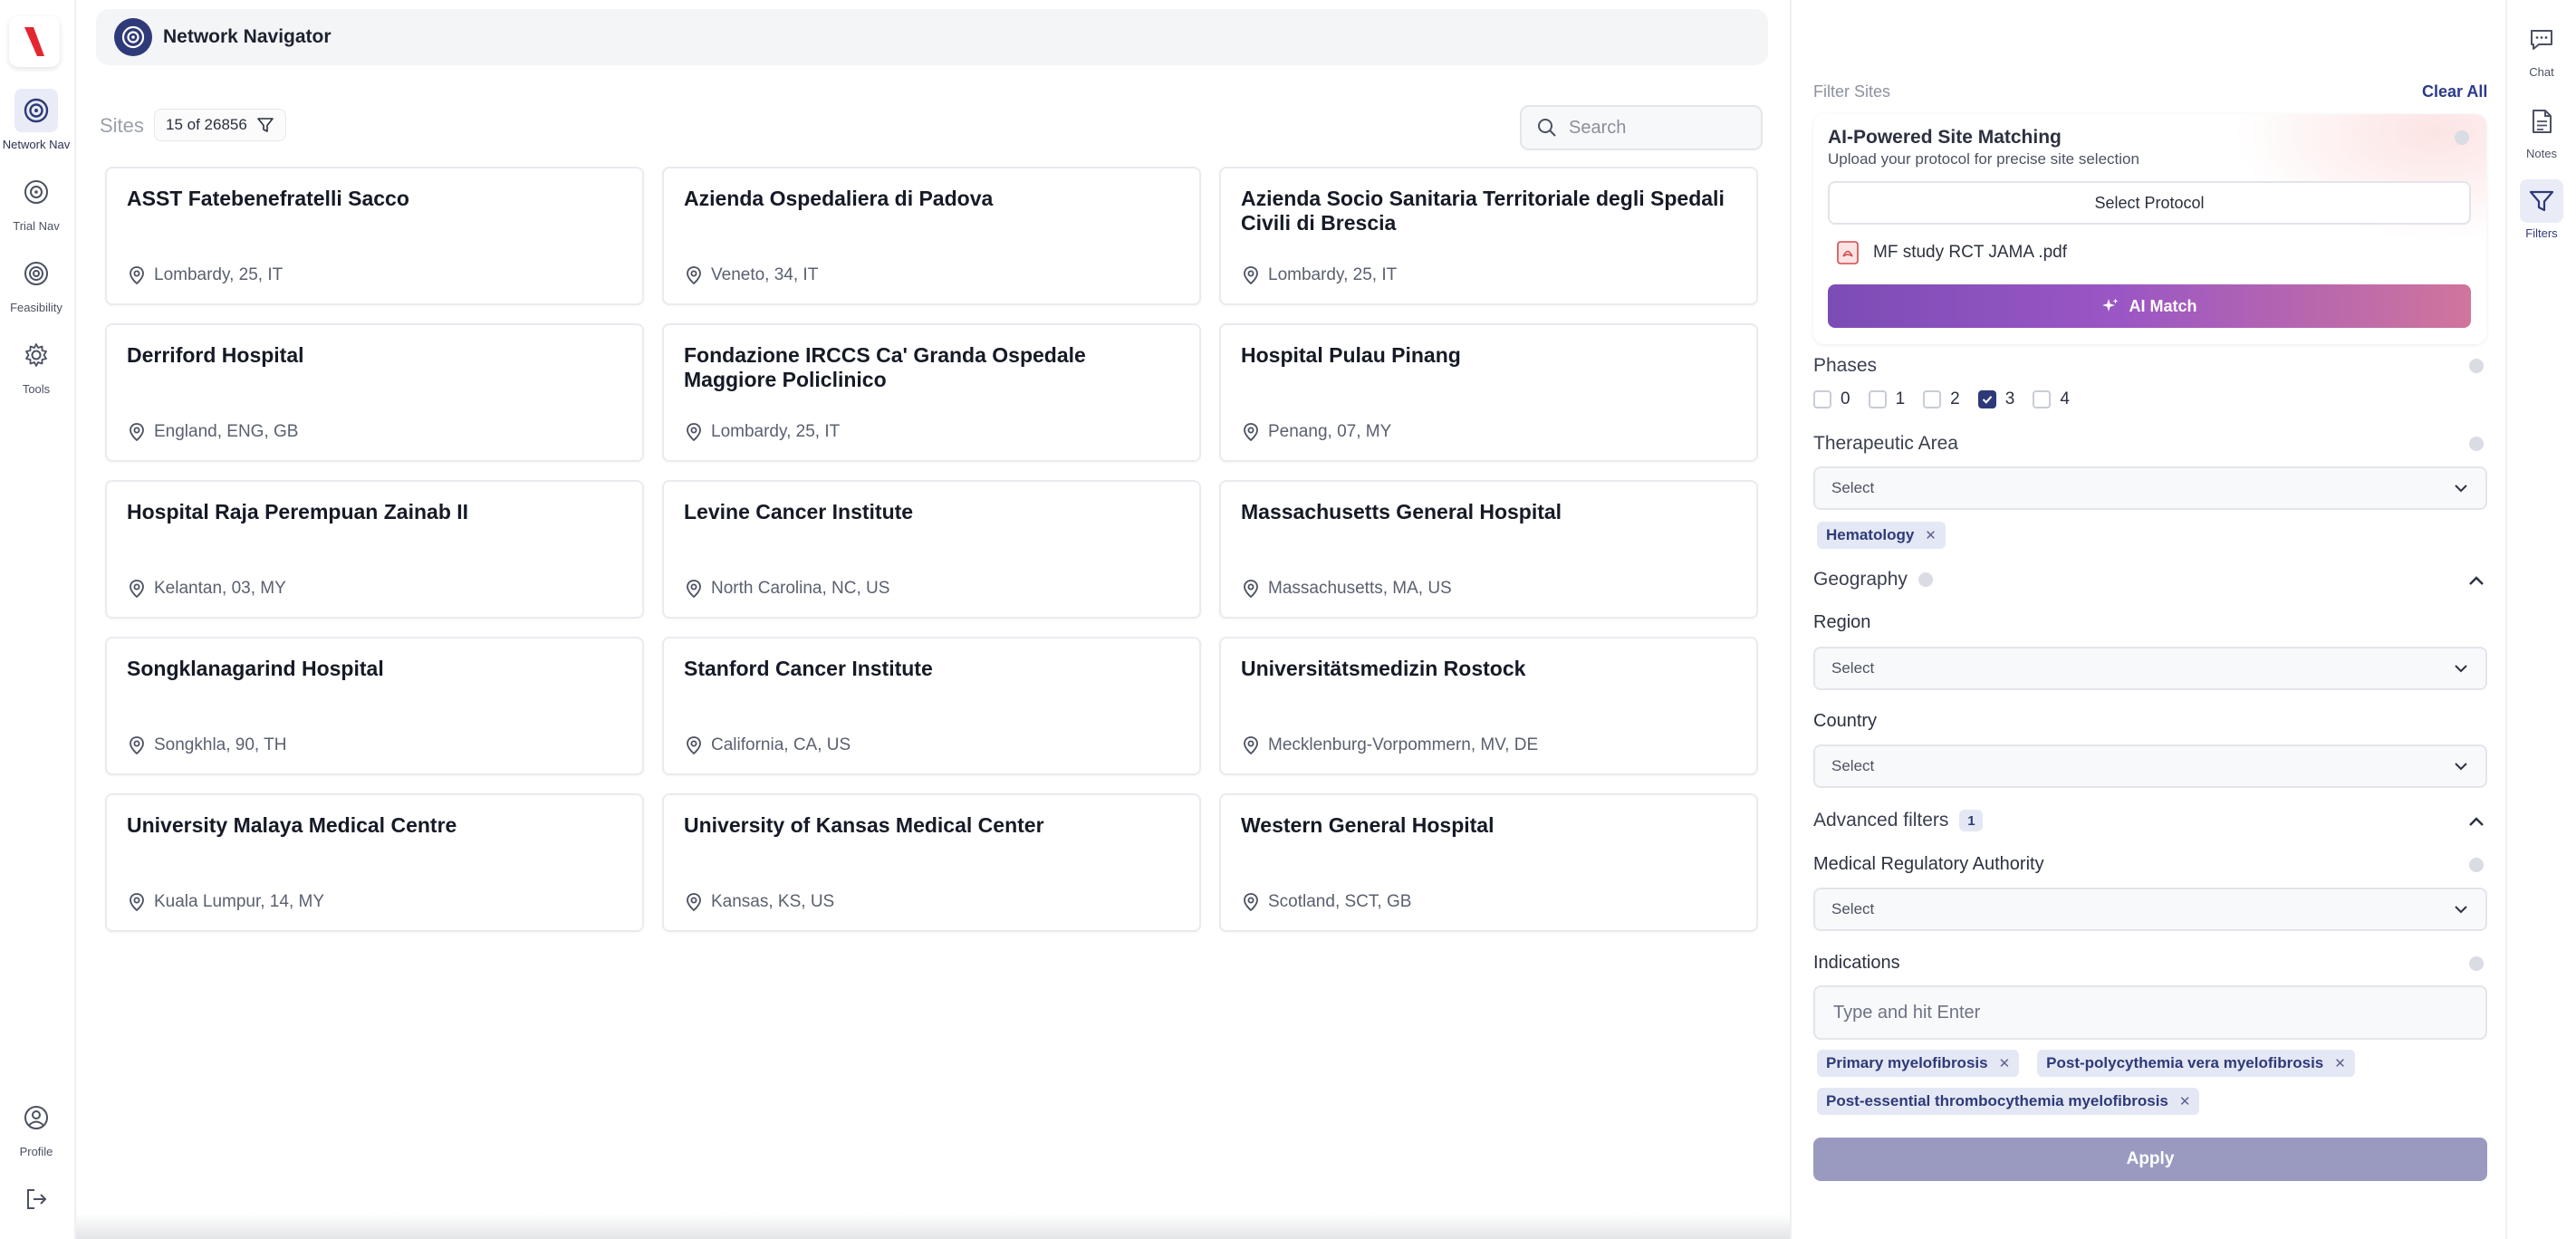 The image size is (2576, 1239). I want to click on site-location-text: Veneto, 34, IT, so click(765, 274).